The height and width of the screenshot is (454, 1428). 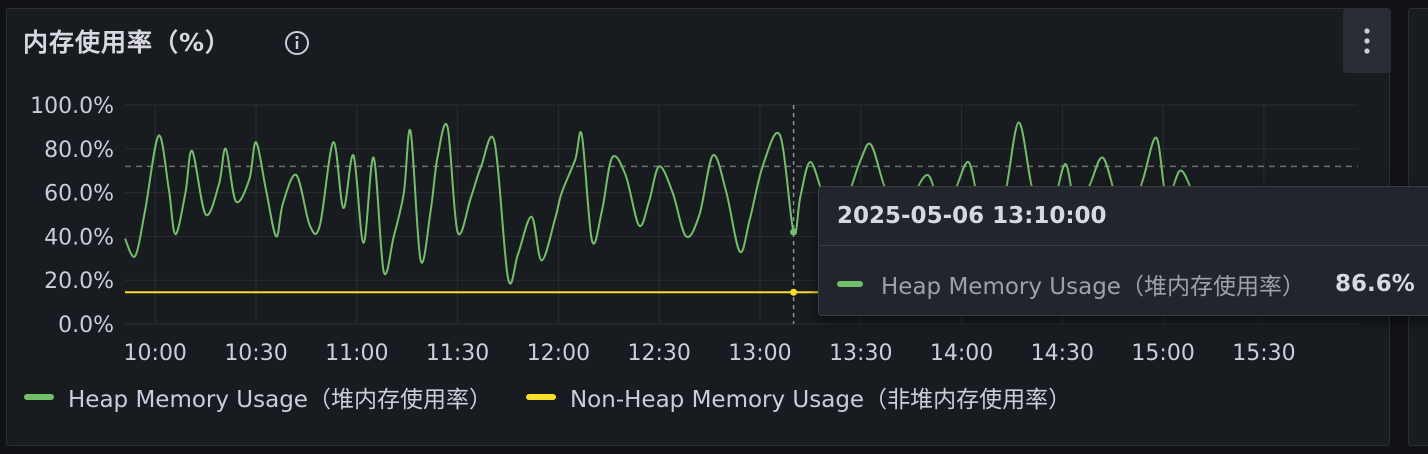 What do you see at coordinates (860, 353) in the screenshot?
I see `x-tick-label: 13:30` at bounding box center [860, 353].